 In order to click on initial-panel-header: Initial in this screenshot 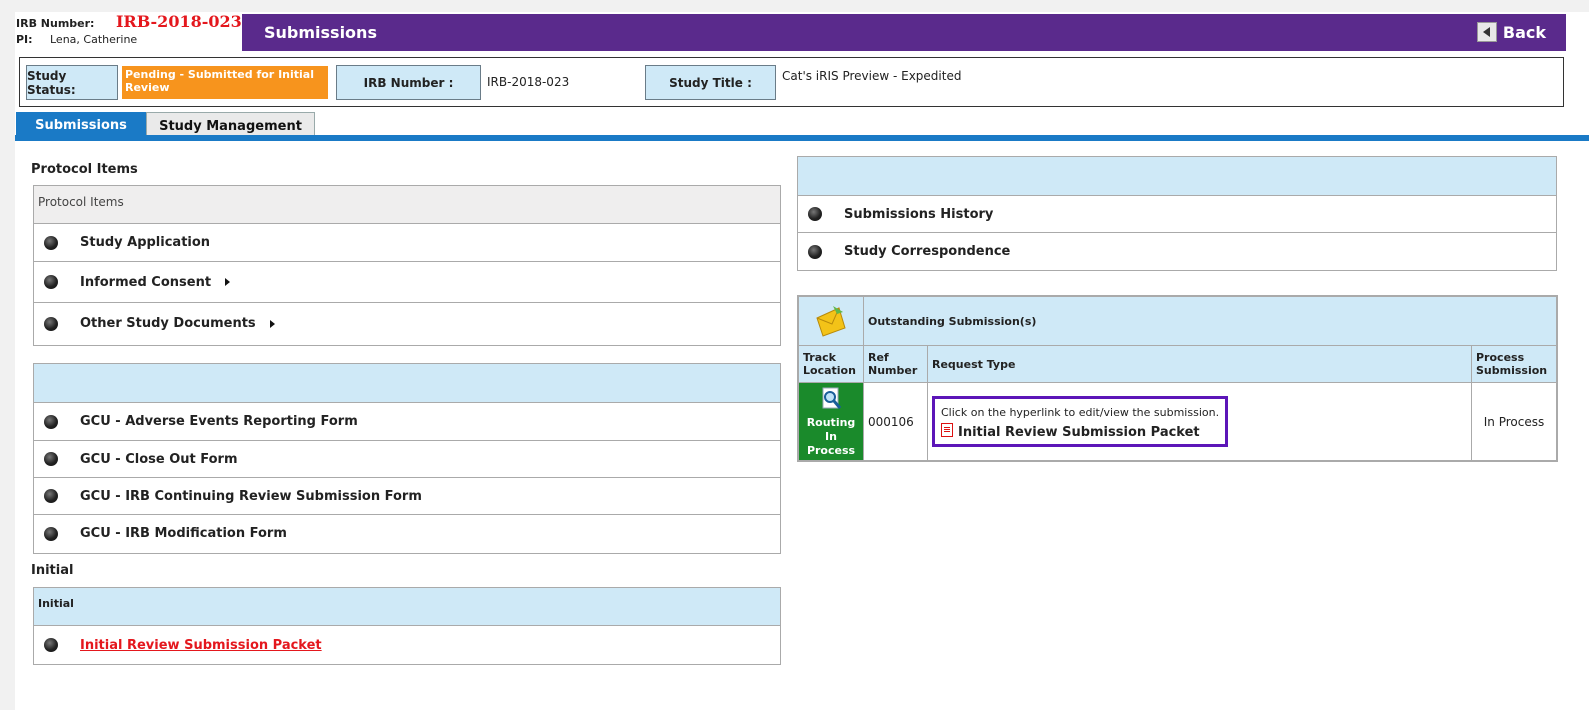, I will do `click(407, 607)`.